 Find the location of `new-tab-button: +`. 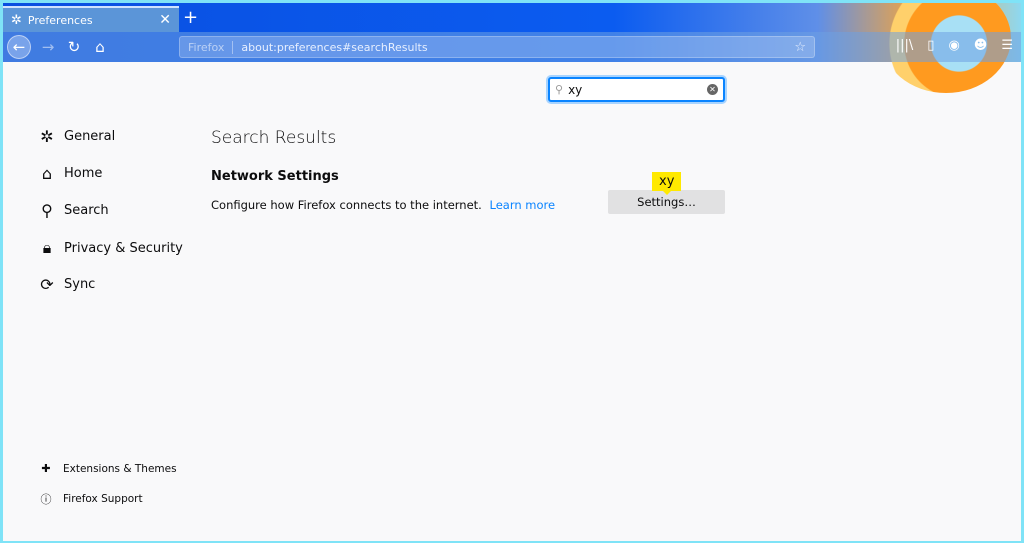

new-tab-button: + is located at coordinates (190, 17).